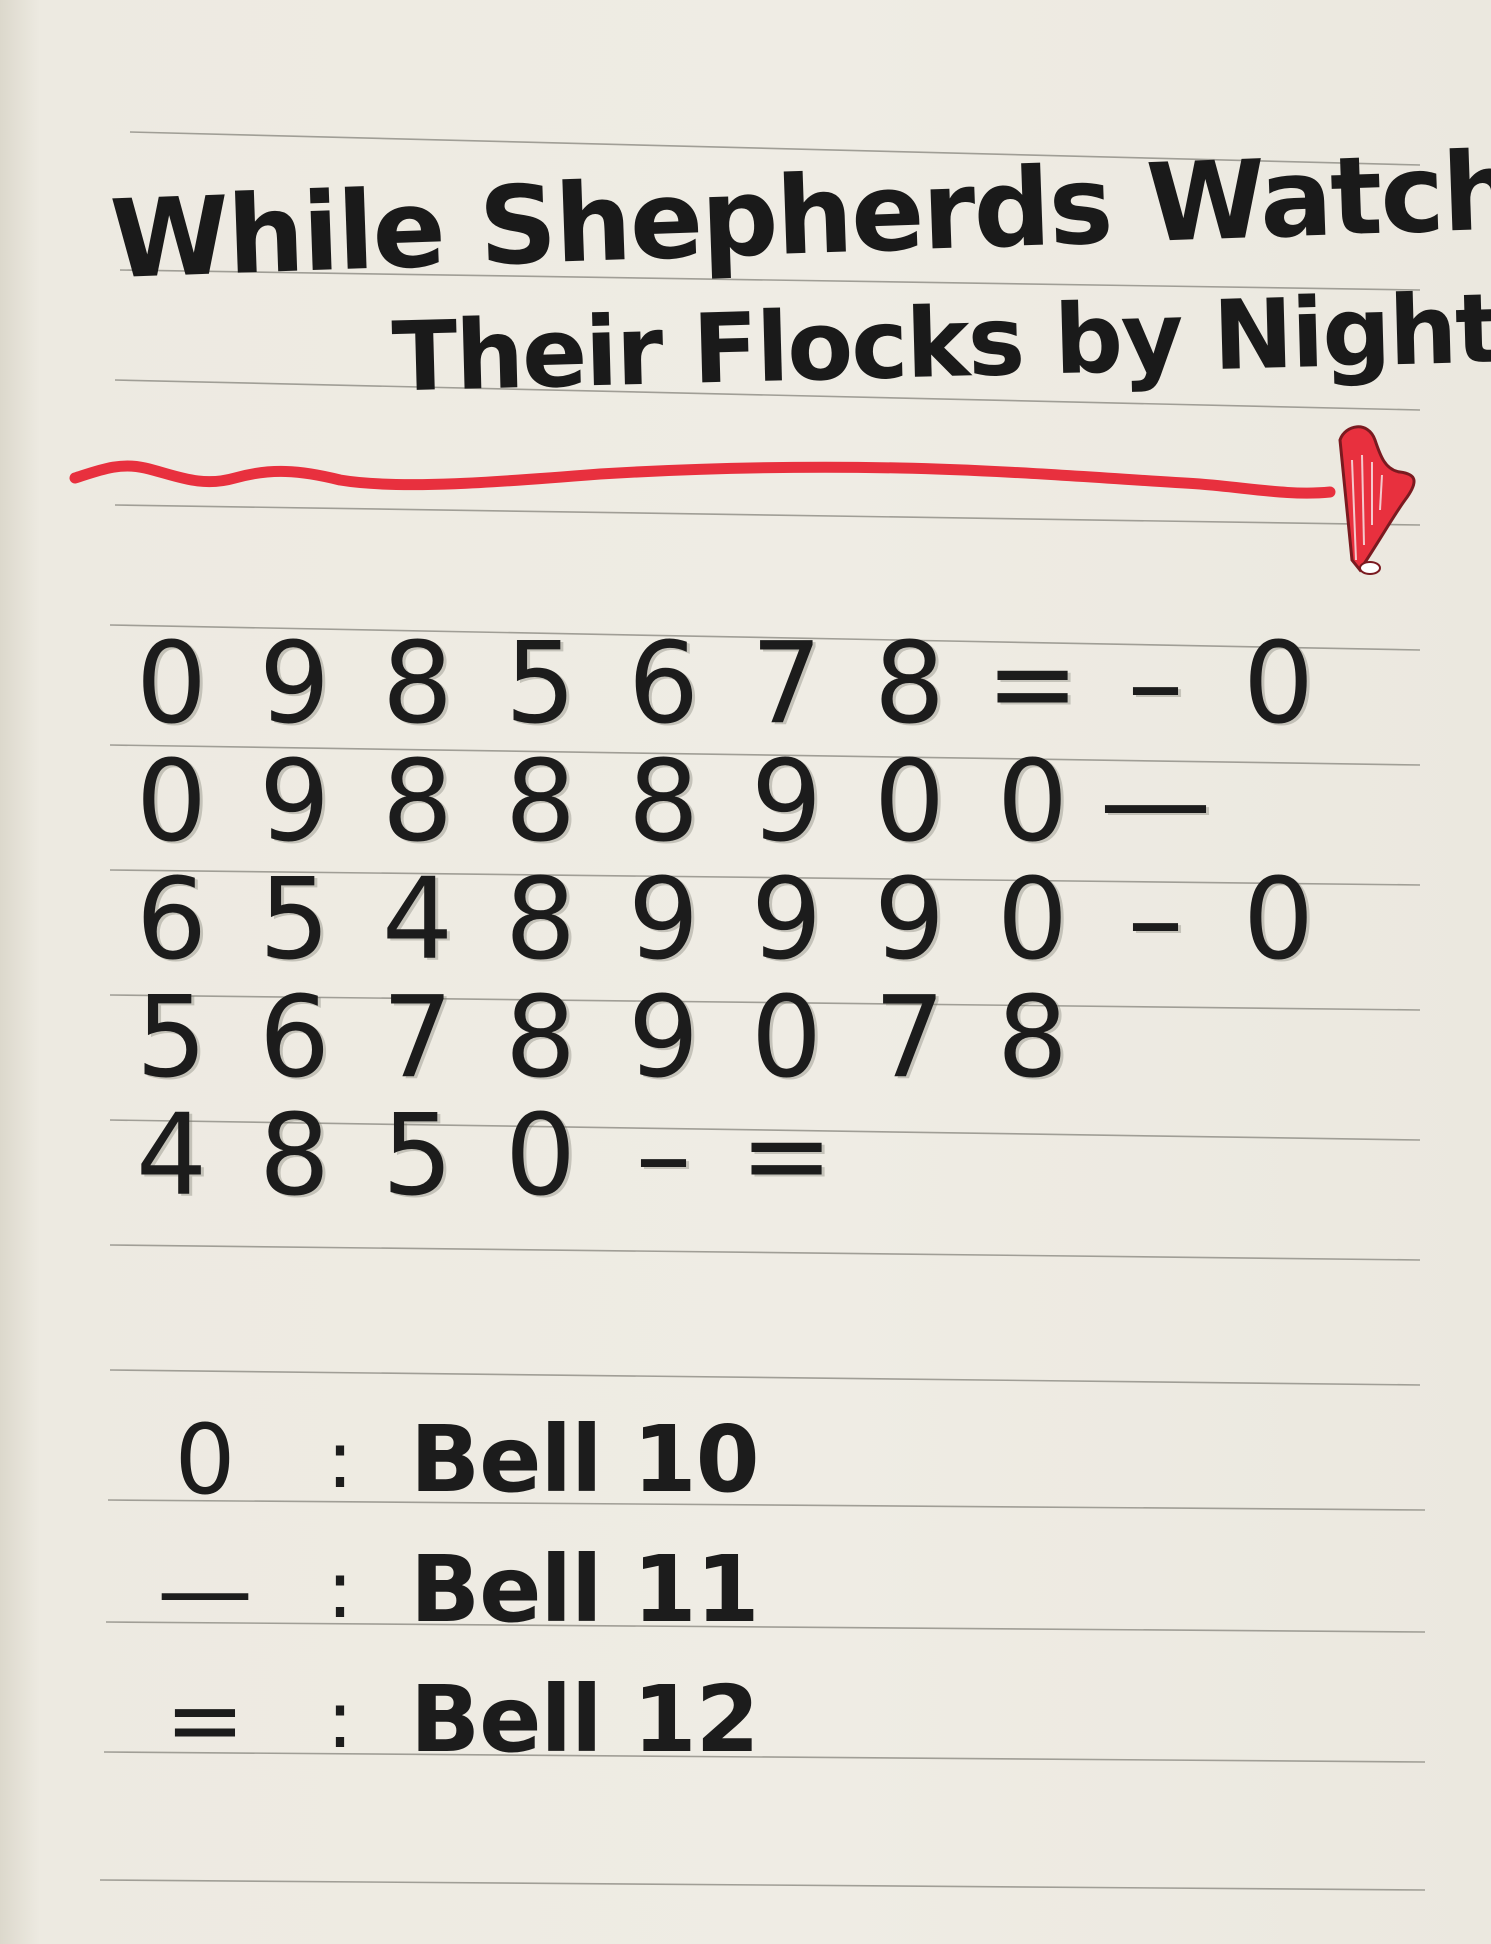 This screenshot has height=1944, width=1491. I want to click on legend-label: Bell 12, so click(585, 1719).